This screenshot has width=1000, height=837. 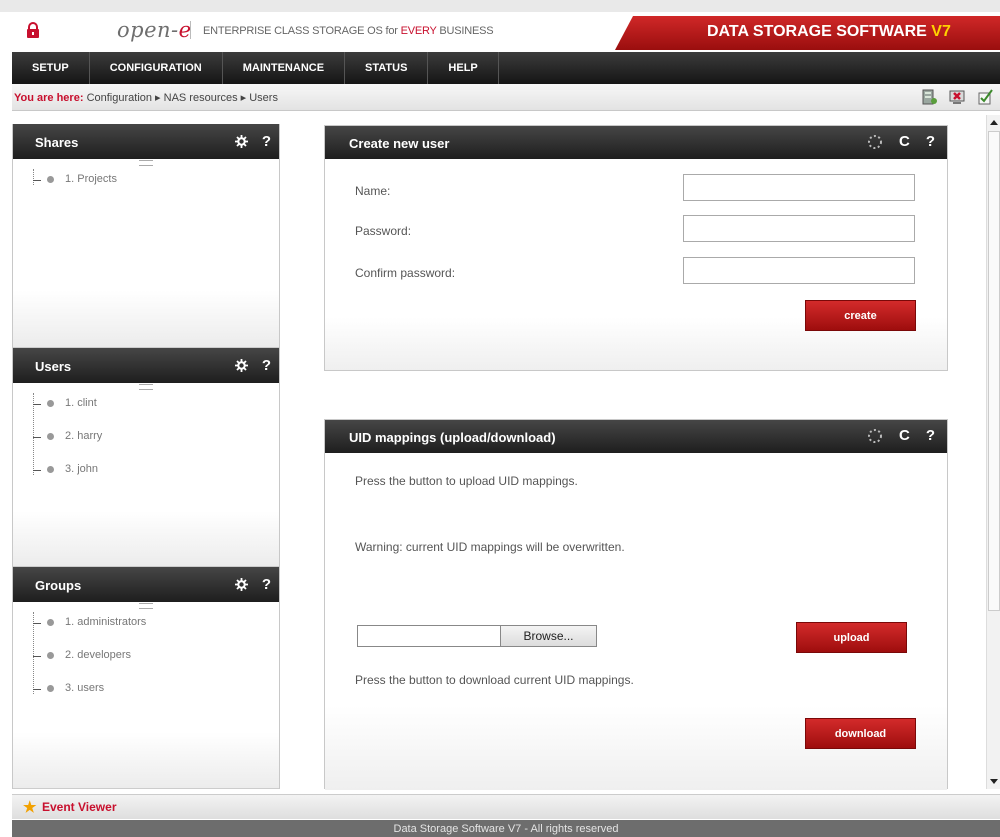 I want to click on users-panel-header: Users ?, so click(x=146, y=365).